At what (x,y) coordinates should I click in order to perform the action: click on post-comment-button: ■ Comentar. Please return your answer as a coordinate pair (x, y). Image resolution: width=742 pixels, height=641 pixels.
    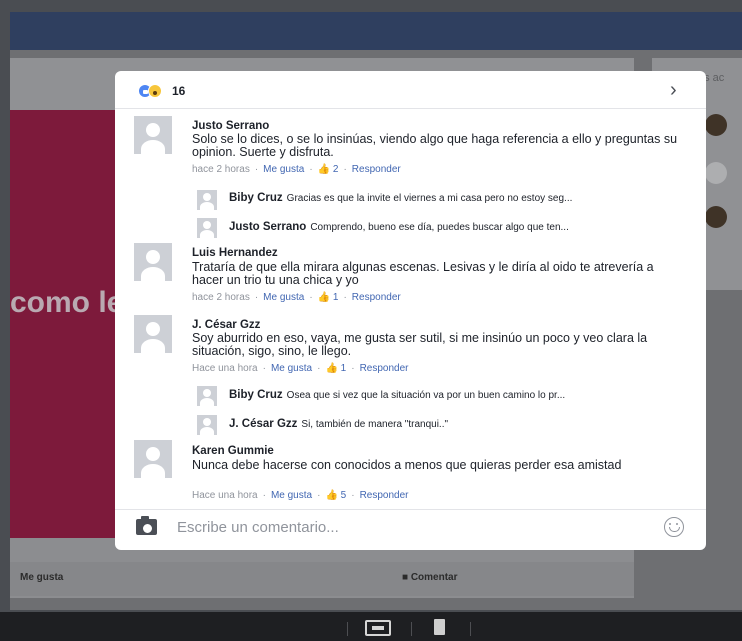
    Looking at the image, I should click on (430, 577).